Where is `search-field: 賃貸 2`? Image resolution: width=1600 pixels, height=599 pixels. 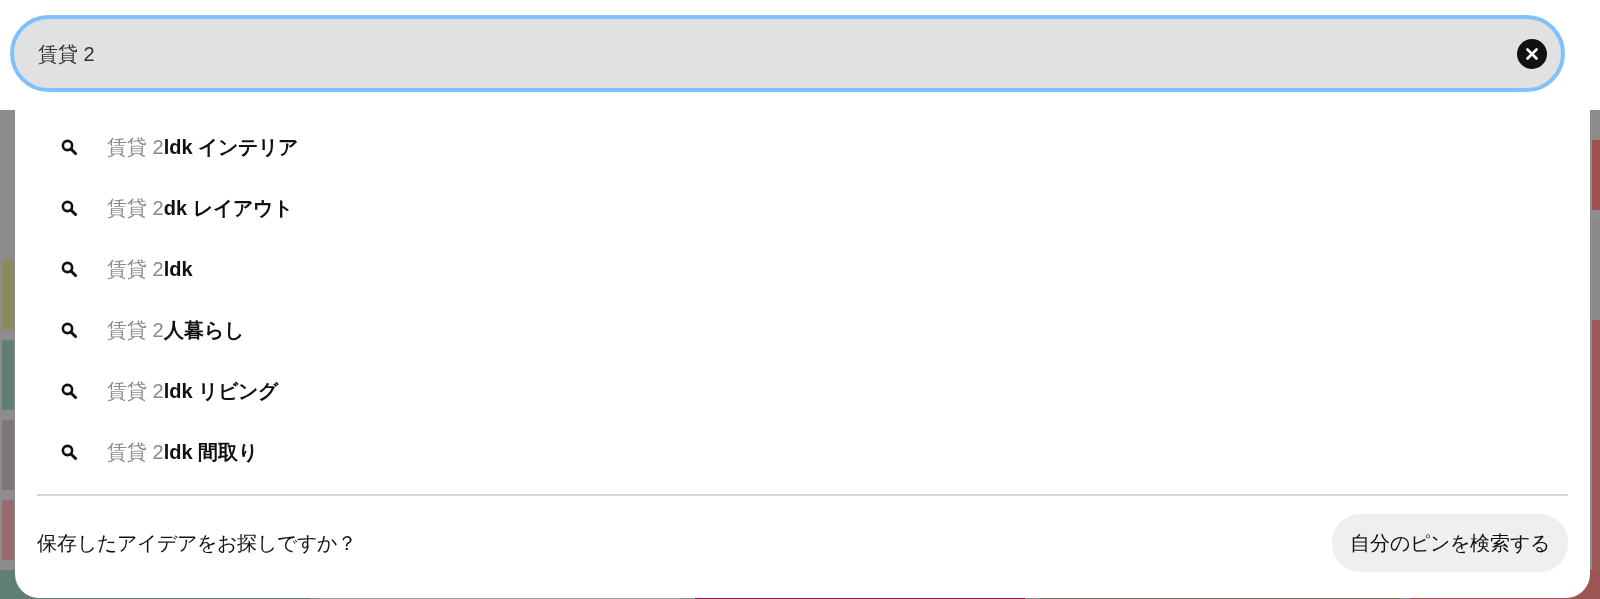 search-field: 賃貸 2 is located at coordinates (787, 53).